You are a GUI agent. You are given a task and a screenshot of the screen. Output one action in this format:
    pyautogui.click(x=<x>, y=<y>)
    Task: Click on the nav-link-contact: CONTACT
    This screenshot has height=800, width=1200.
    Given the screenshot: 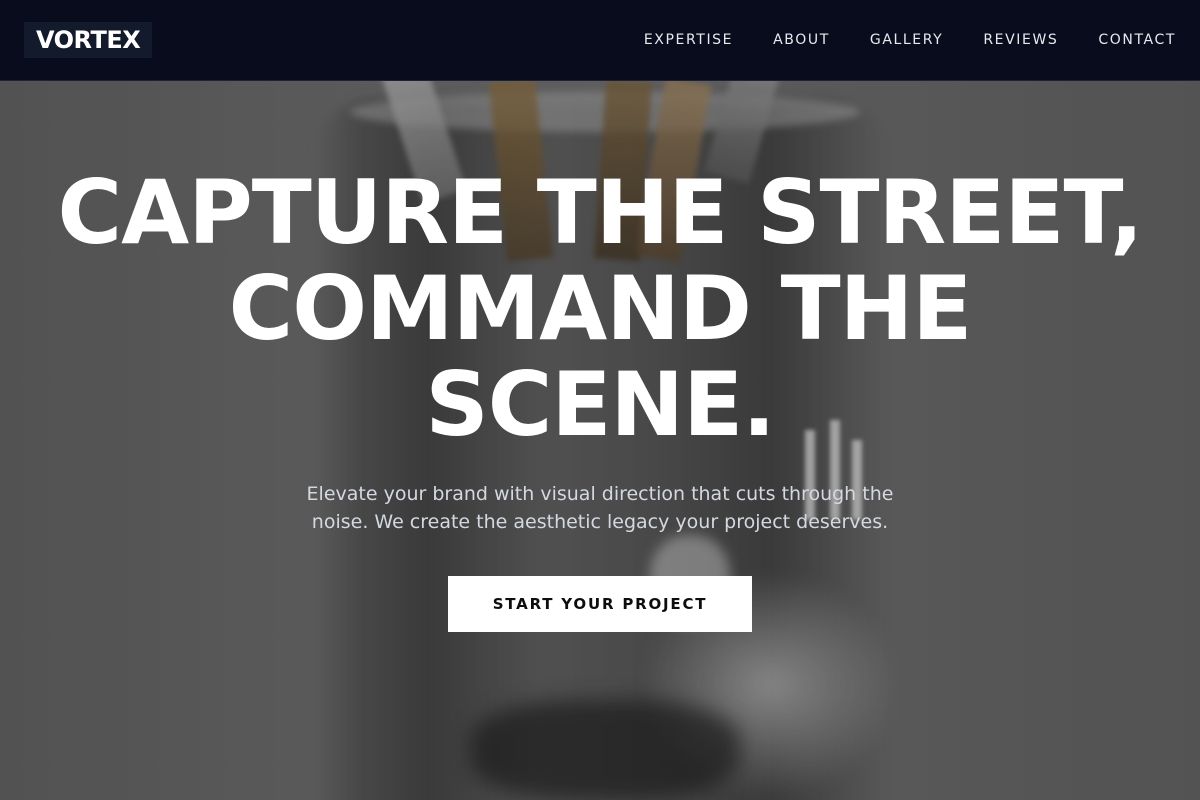 What is the action you would take?
    pyautogui.click(x=1137, y=40)
    